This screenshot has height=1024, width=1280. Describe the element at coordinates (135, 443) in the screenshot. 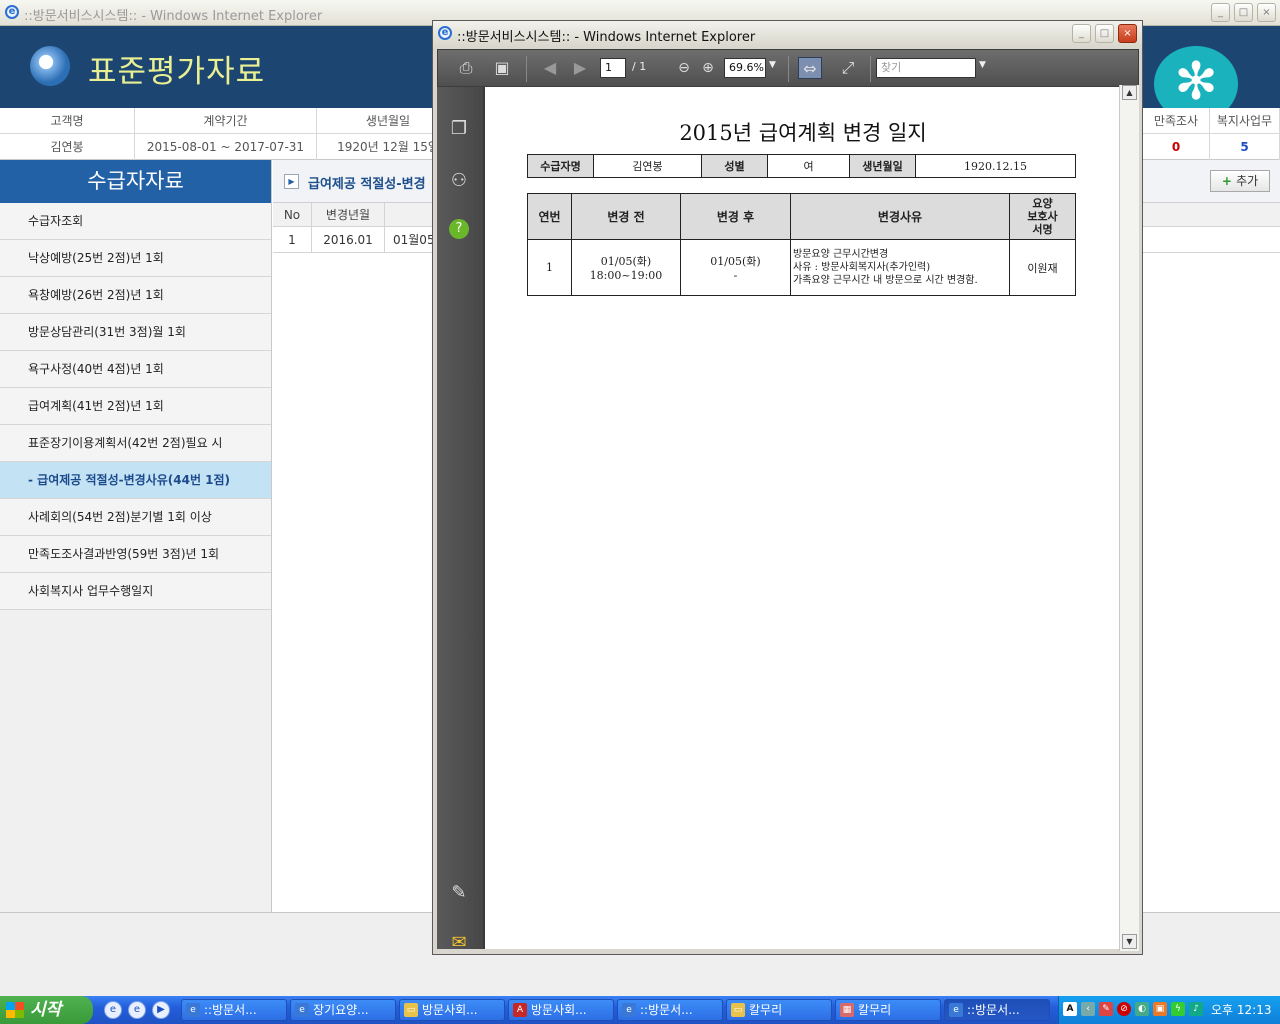

I see `sidebar-item-standard-plan: 표준장기이용계획서(42번 2점)필요 시` at that location.